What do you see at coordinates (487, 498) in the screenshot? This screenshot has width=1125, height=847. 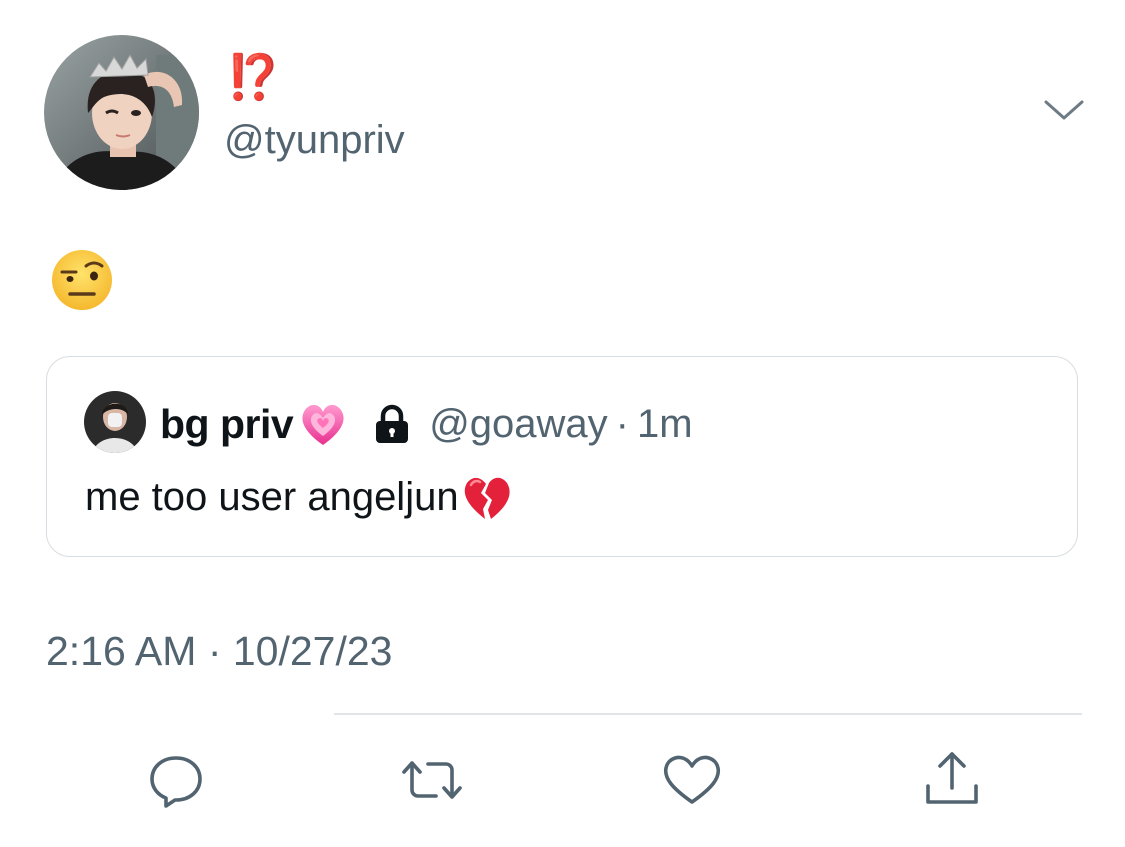 I see `broken-heart-icon` at bounding box center [487, 498].